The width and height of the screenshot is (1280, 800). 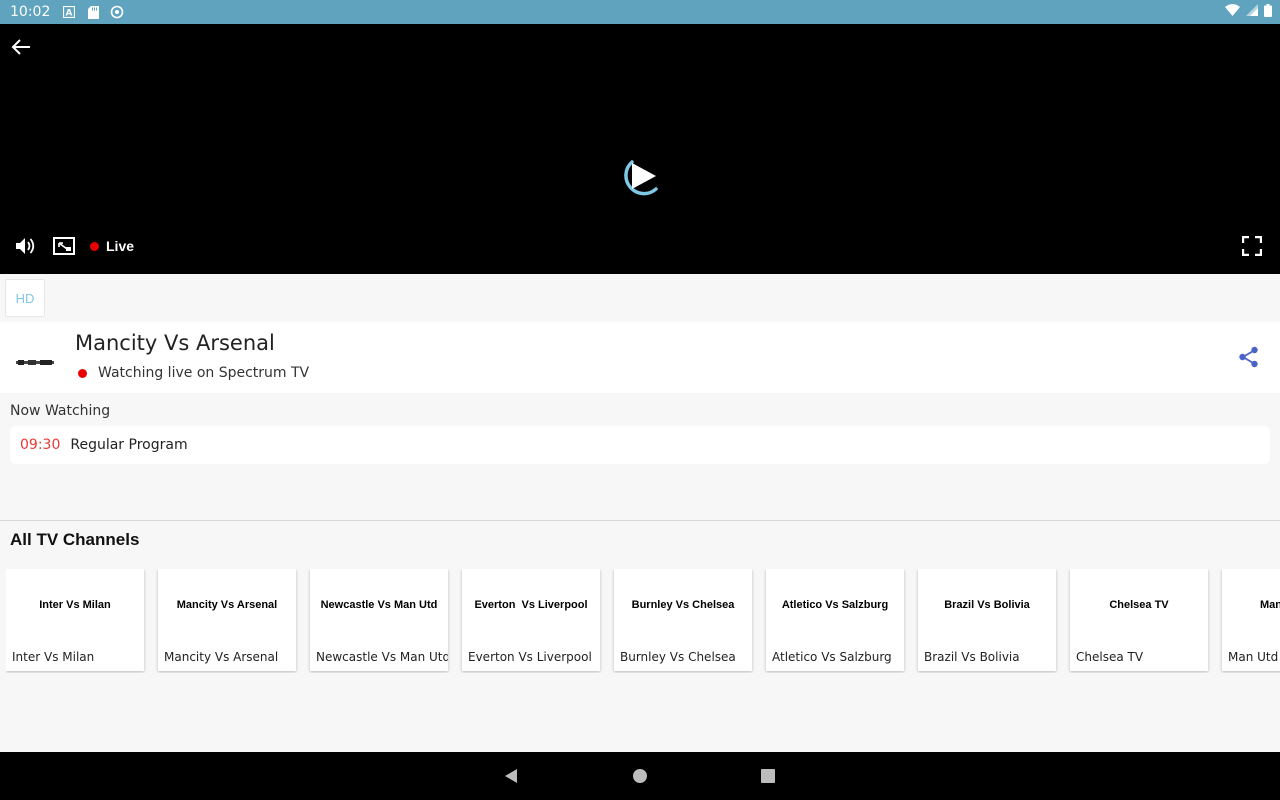 What do you see at coordinates (117, 12) in the screenshot?
I see `sync-icon` at bounding box center [117, 12].